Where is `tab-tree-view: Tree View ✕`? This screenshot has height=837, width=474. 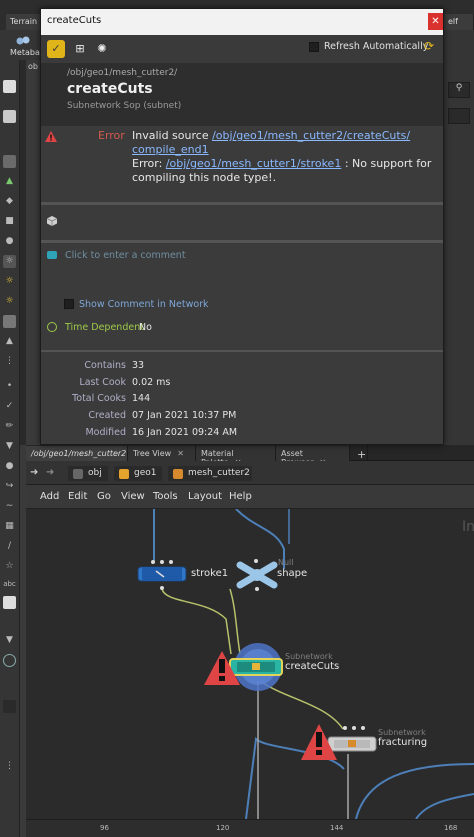 tab-tree-view: Tree View ✕ is located at coordinates (162, 453).